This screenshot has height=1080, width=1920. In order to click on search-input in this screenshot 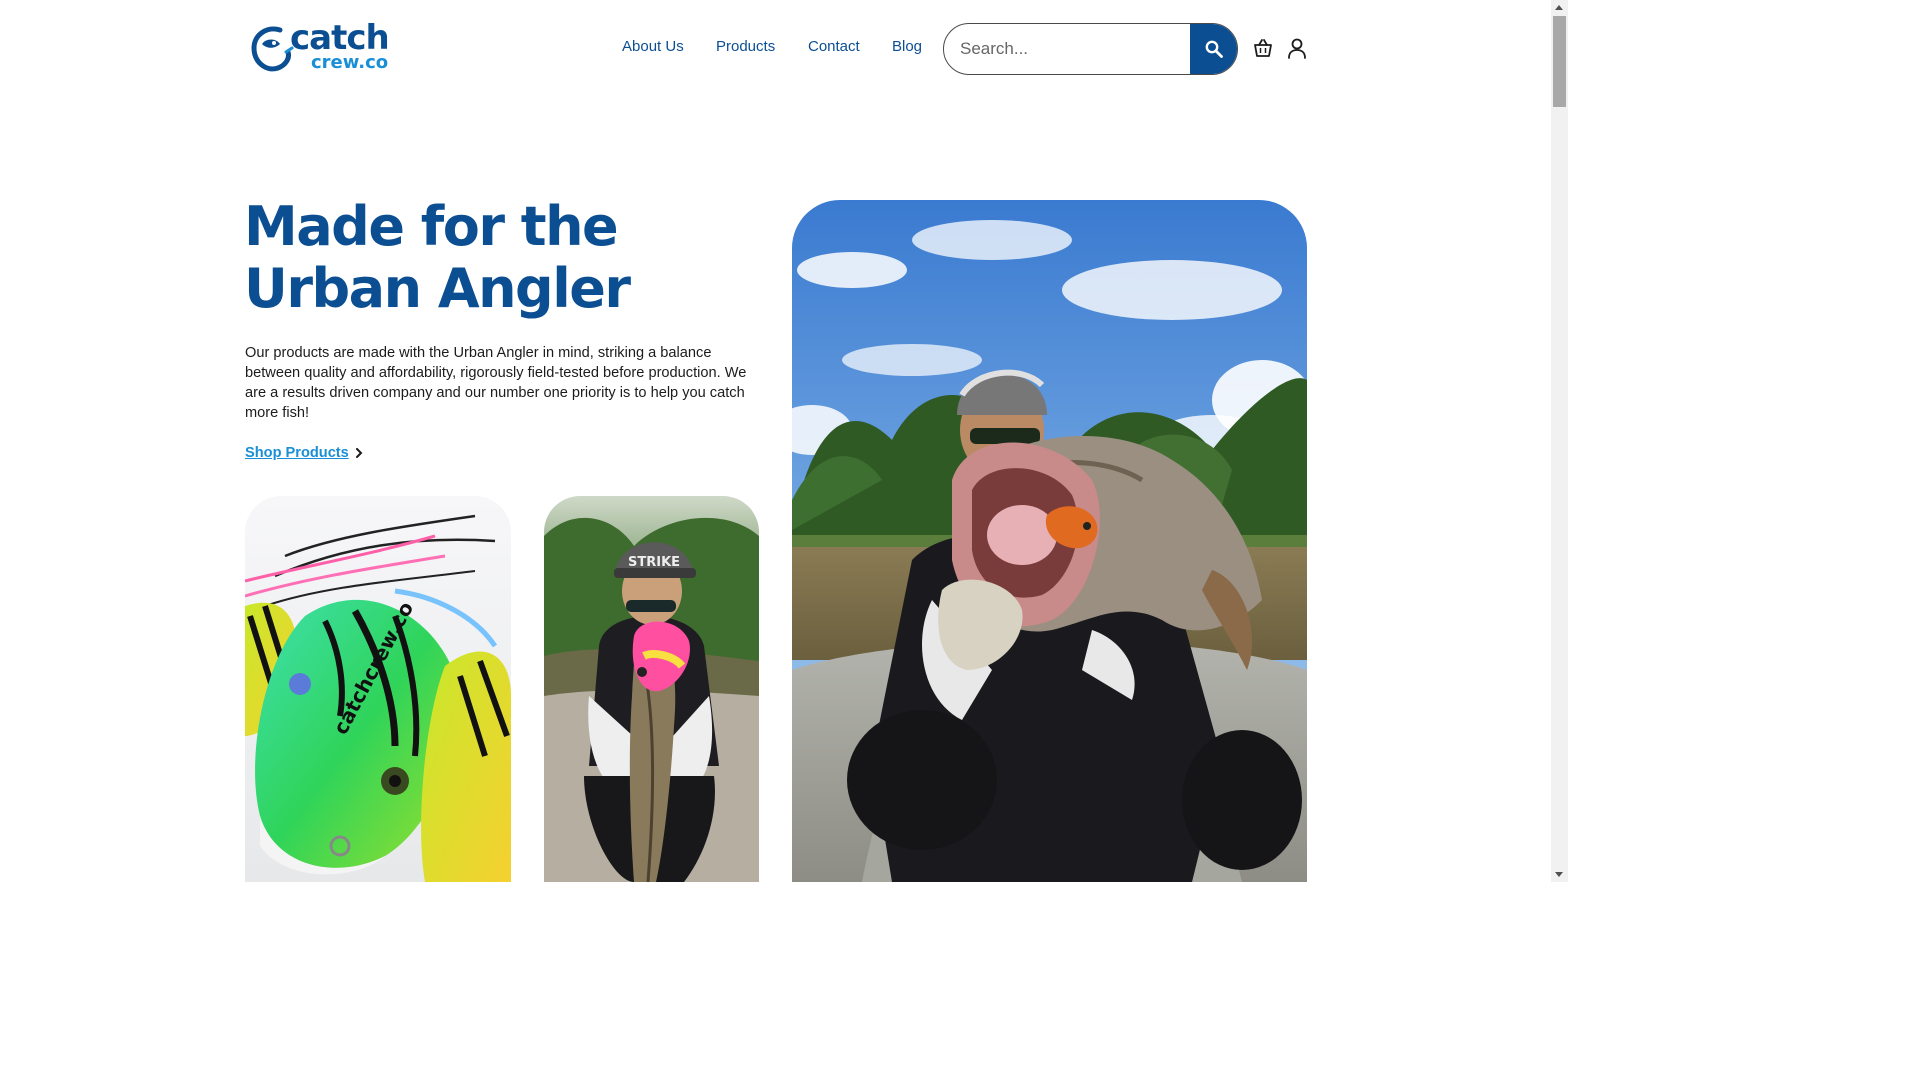, I will do `click(1069, 49)`.